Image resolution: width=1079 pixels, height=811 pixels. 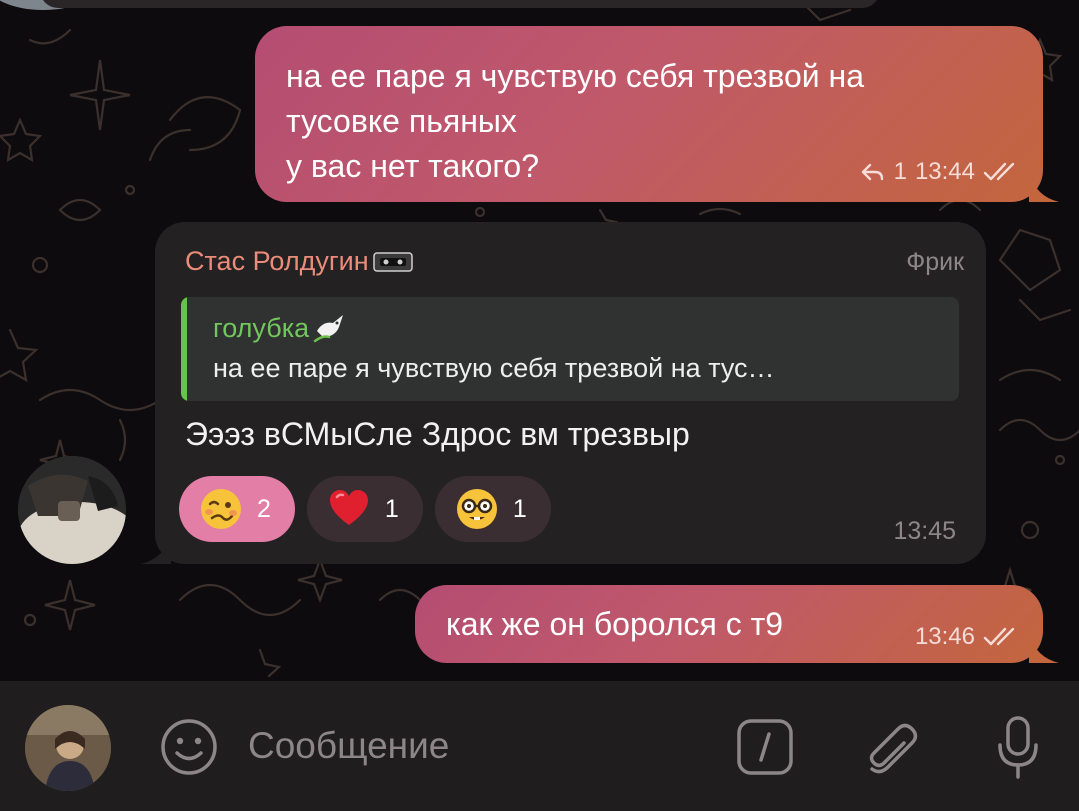 What do you see at coordinates (765, 747) in the screenshot?
I see `bot-commands-icon` at bounding box center [765, 747].